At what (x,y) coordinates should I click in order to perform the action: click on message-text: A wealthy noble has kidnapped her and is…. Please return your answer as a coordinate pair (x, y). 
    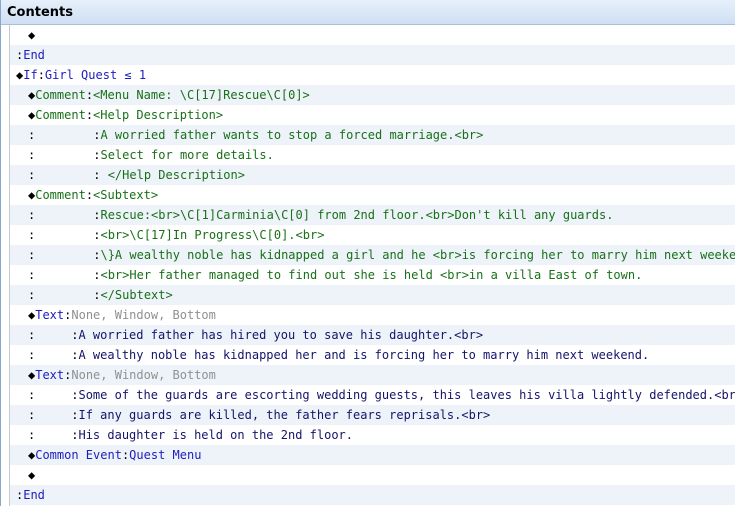
    Looking at the image, I should click on (364, 355).